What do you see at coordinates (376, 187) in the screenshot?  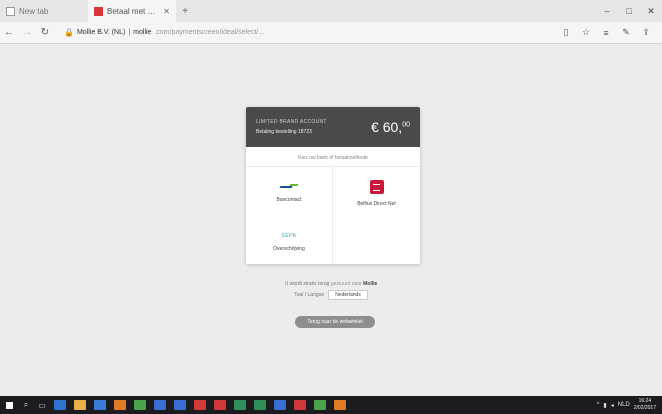 I see `belfius-logo-icon` at bounding box center [376, 187].